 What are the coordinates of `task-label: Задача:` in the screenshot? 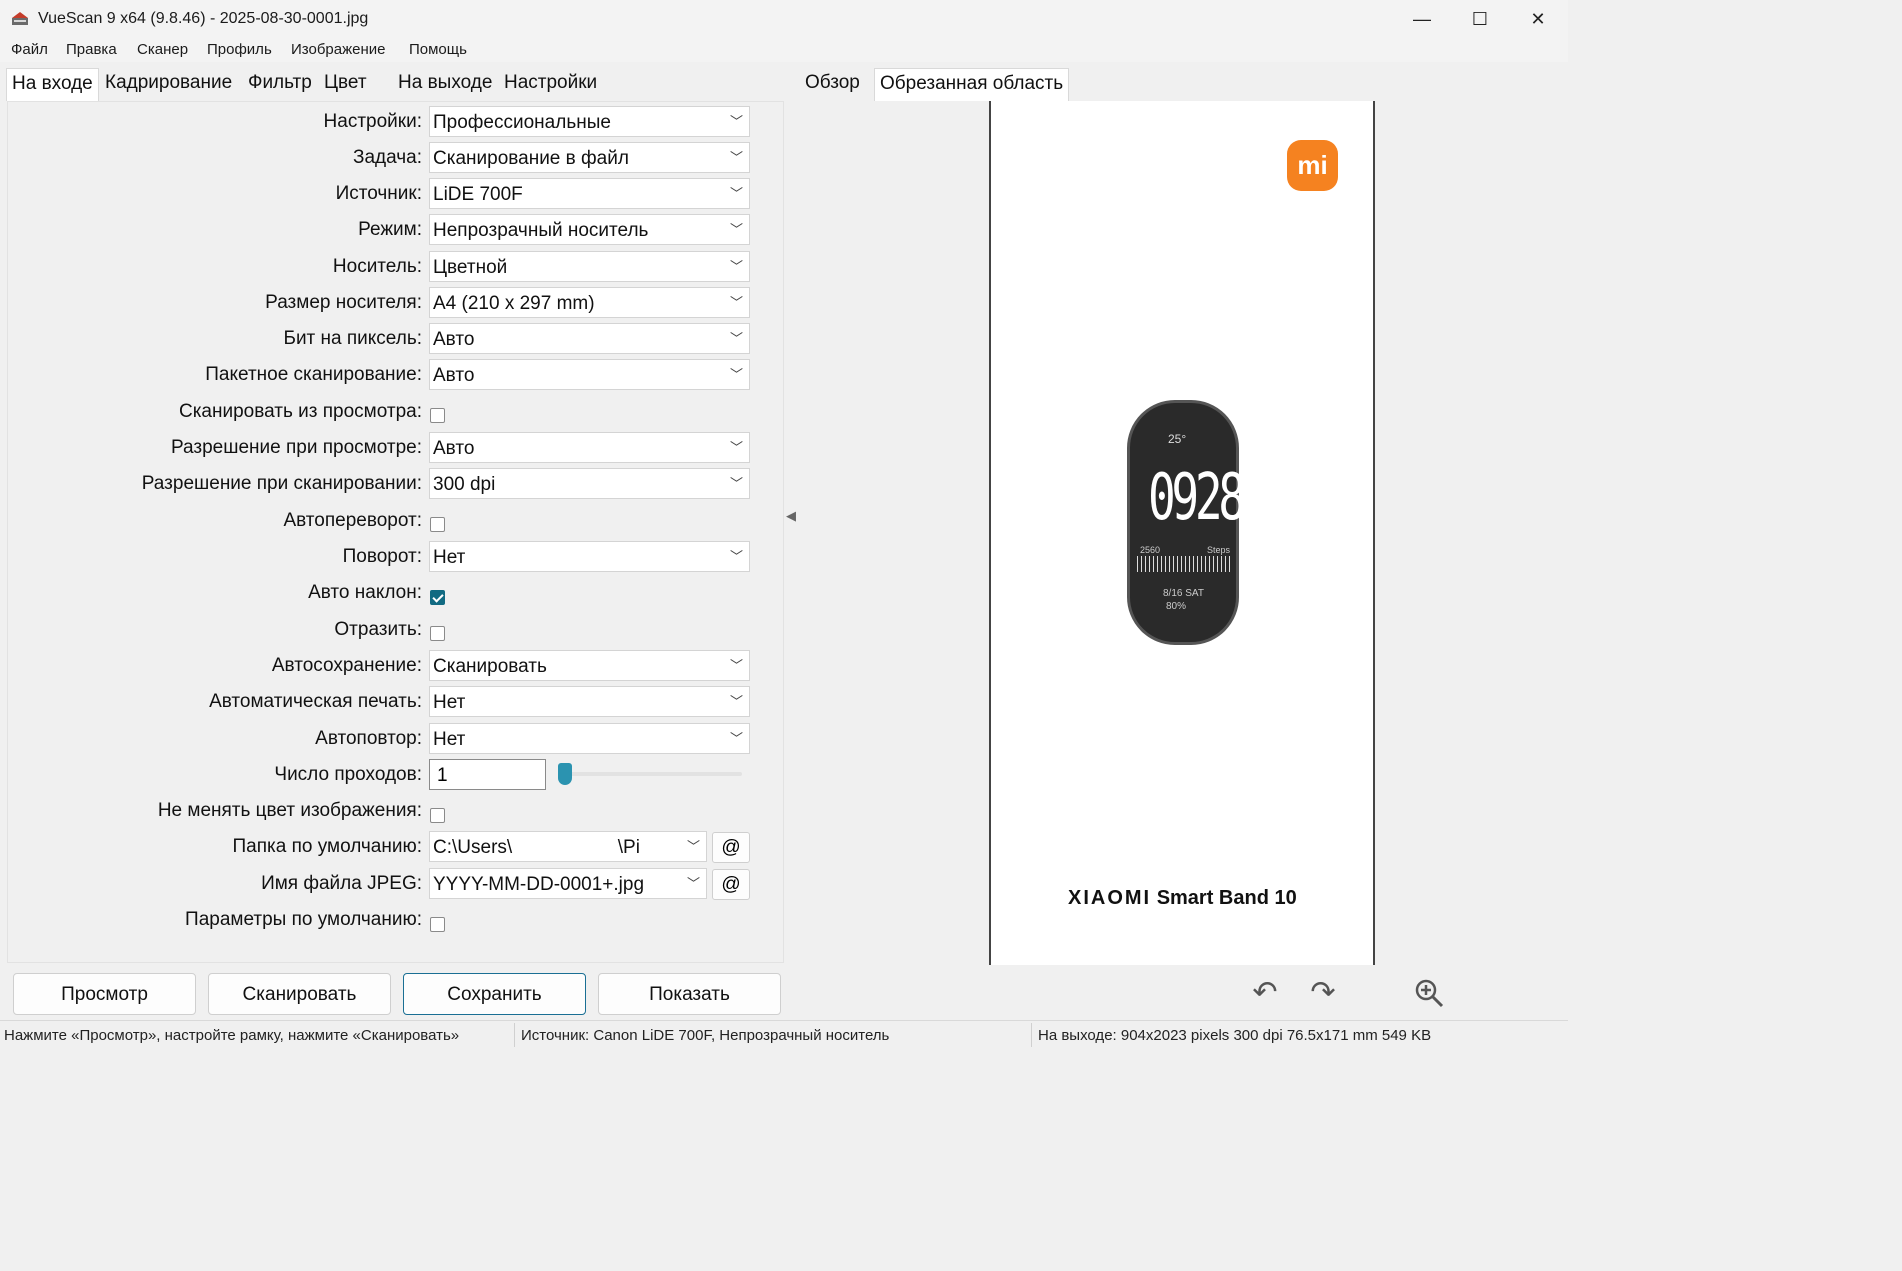 It's located at (387, 157).